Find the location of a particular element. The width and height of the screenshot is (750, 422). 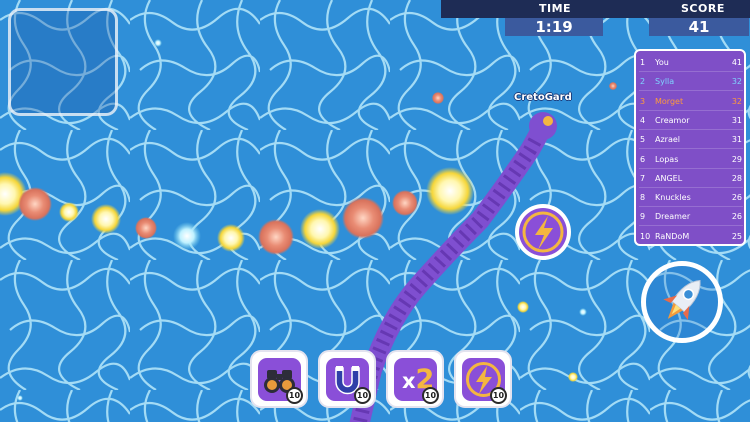

boost-button is located at coordinates (682, 302).